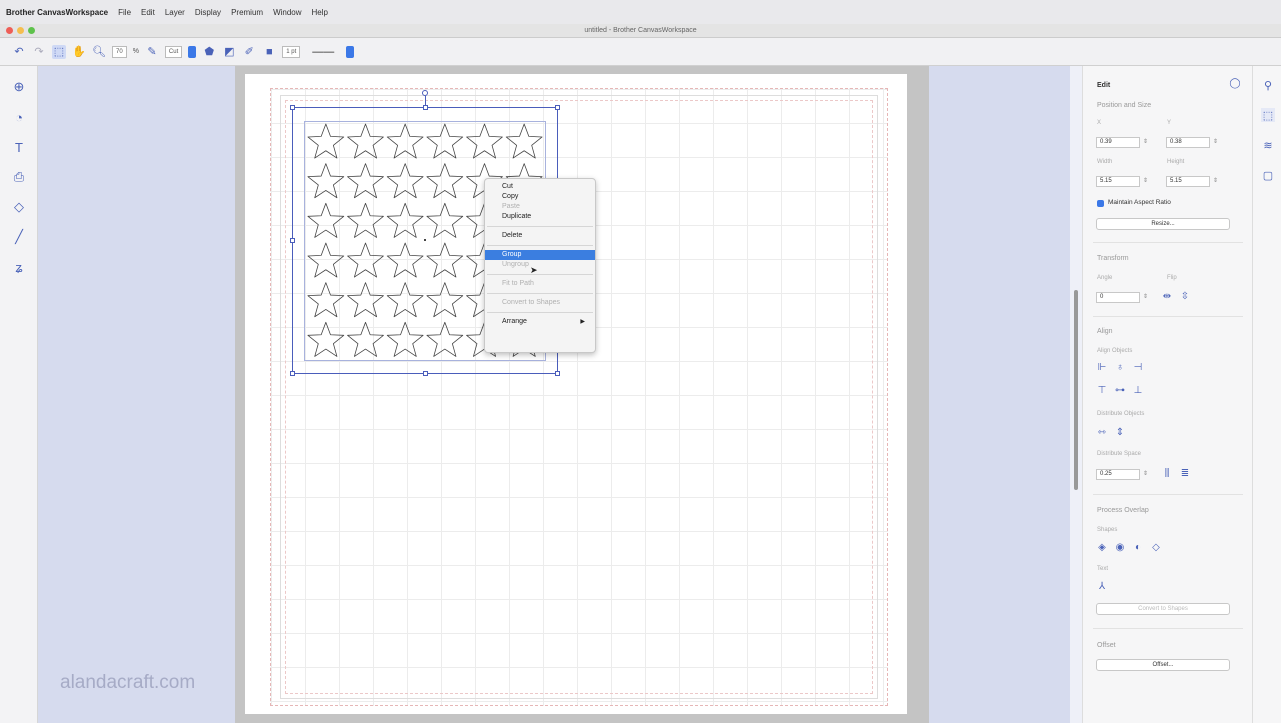 The height and width of the screenshot is (723, 1281). Describe the element at coordinates (1169, 123) in the screenshot. I see `y-label: Y` at that location.